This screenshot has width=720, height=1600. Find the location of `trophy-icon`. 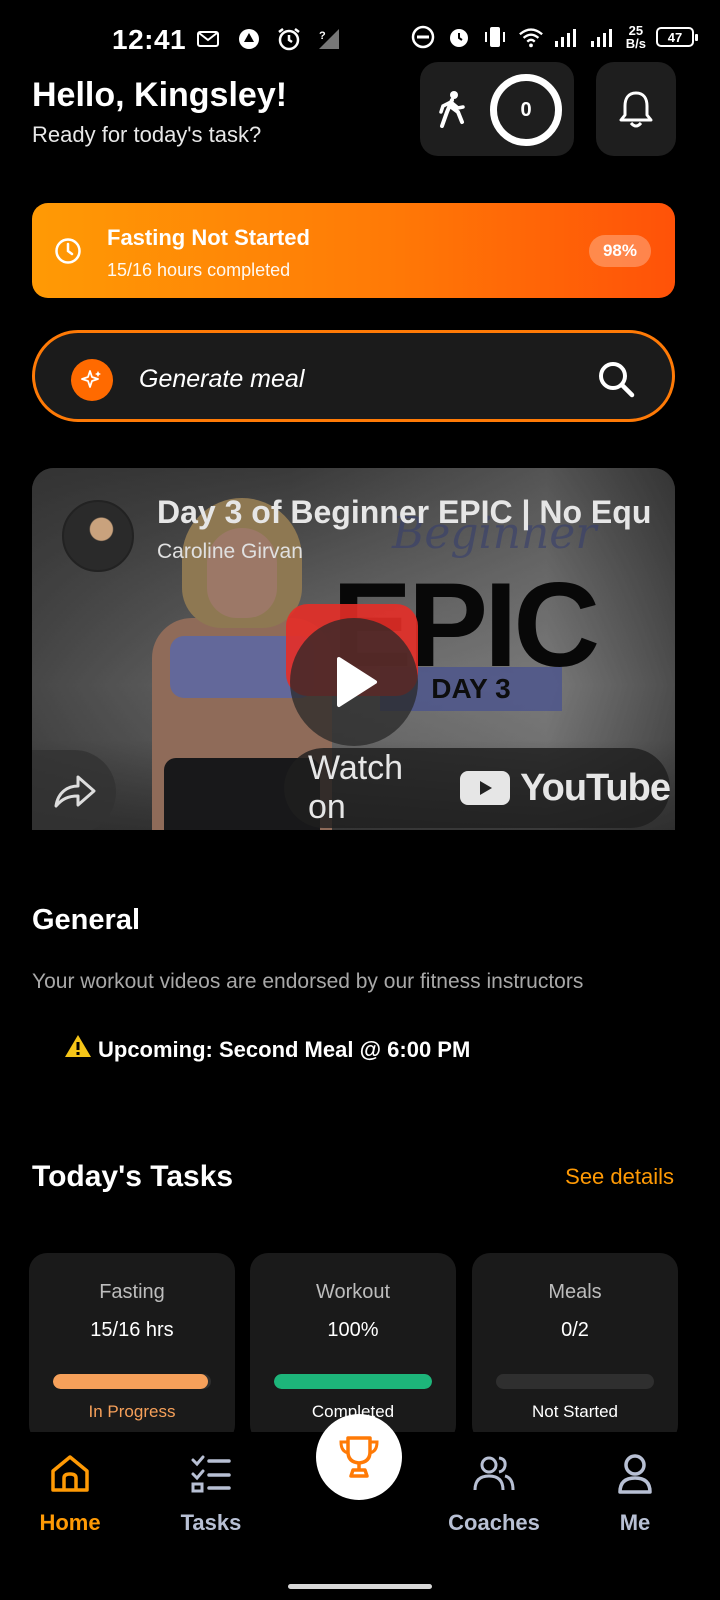

trophy-icon is located at coordinates (359, 1457).